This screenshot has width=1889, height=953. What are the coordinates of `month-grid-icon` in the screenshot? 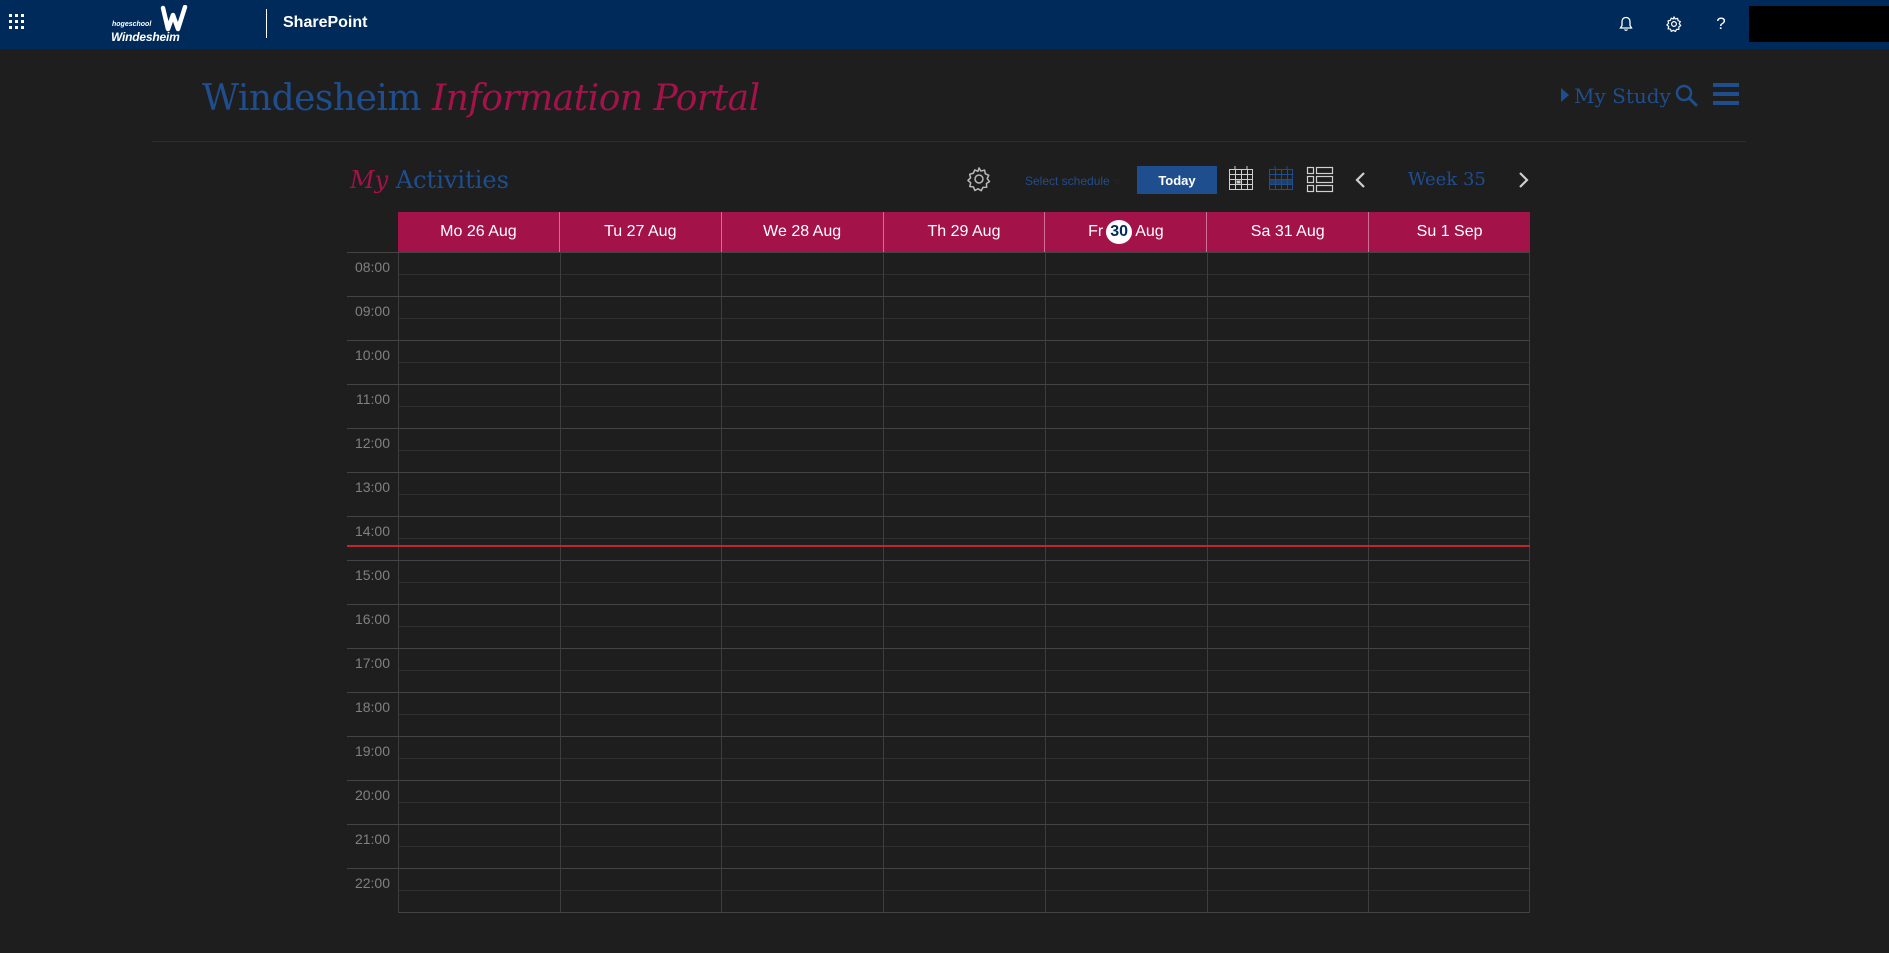 It's located at (1281, 179).